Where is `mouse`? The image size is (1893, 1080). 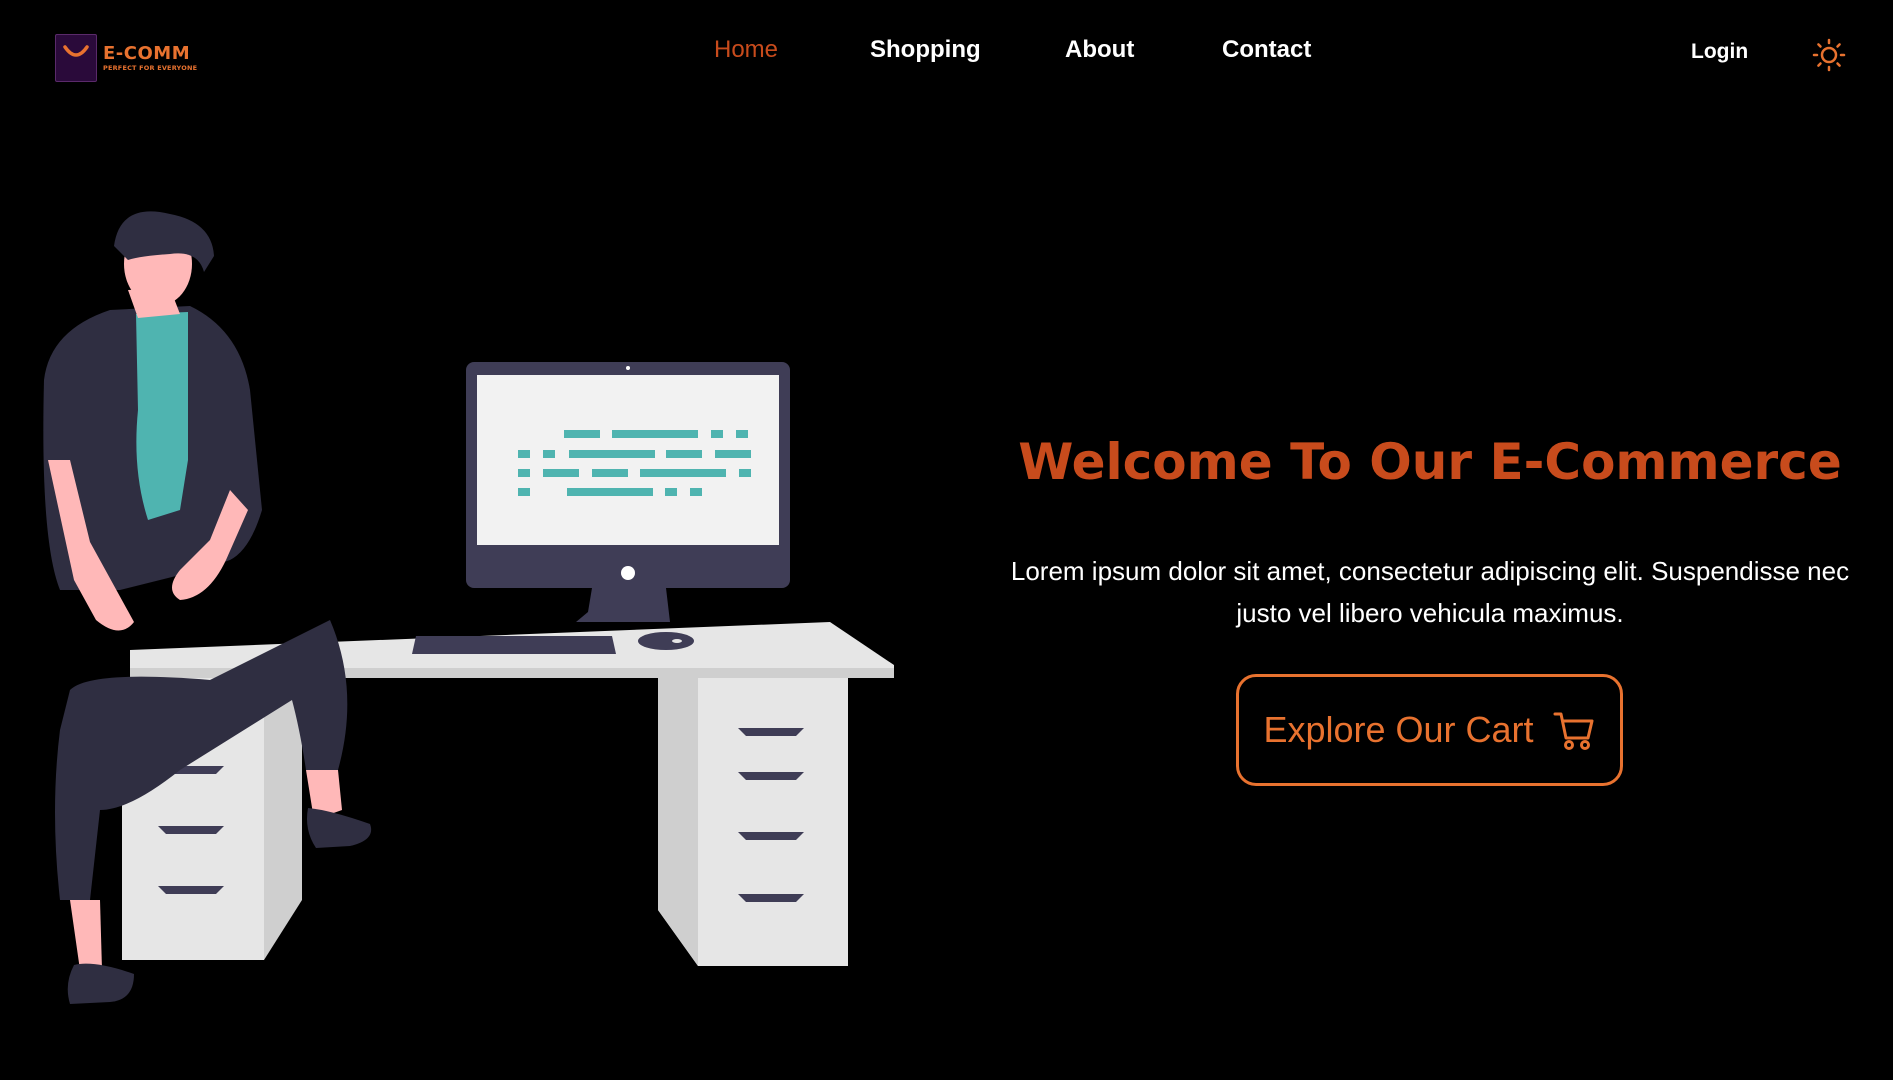 mouse is located at coordinates (666, 641).